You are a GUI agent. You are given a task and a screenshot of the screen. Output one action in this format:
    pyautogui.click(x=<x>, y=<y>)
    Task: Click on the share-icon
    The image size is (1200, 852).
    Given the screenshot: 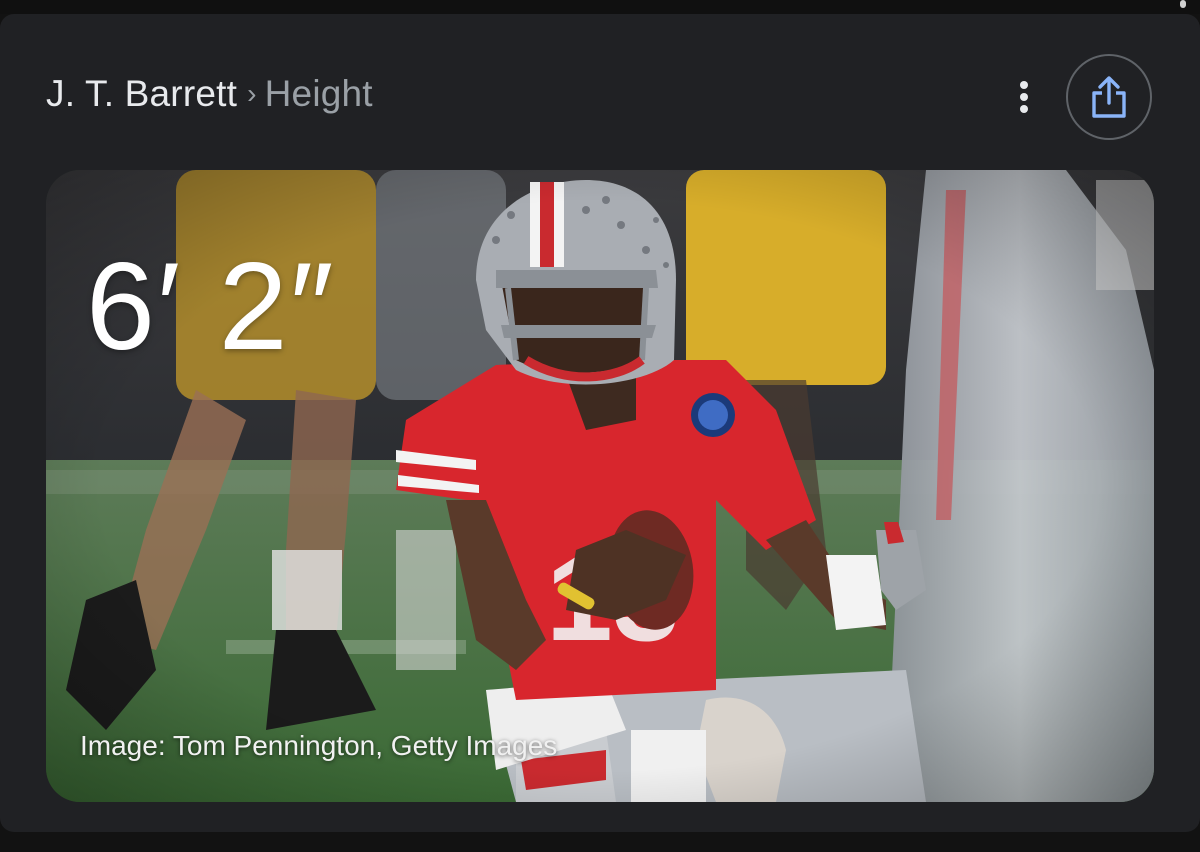 What is the action you would take?
    pyautogui.click(x=1109, y=97)
    